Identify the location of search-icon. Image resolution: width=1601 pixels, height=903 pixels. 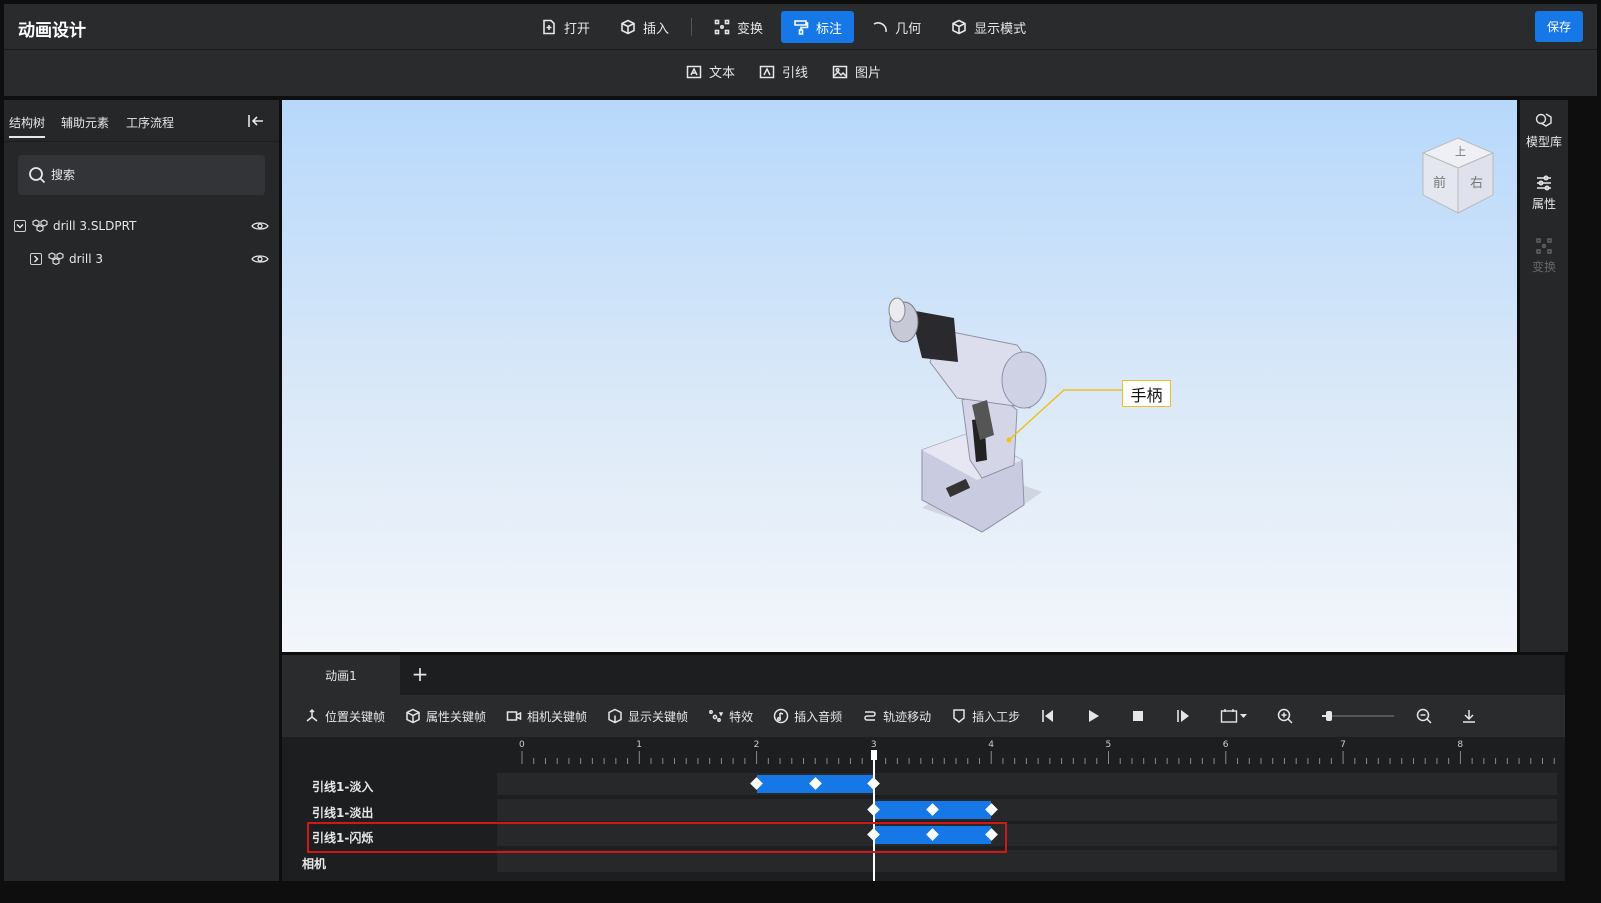
(37, 175).